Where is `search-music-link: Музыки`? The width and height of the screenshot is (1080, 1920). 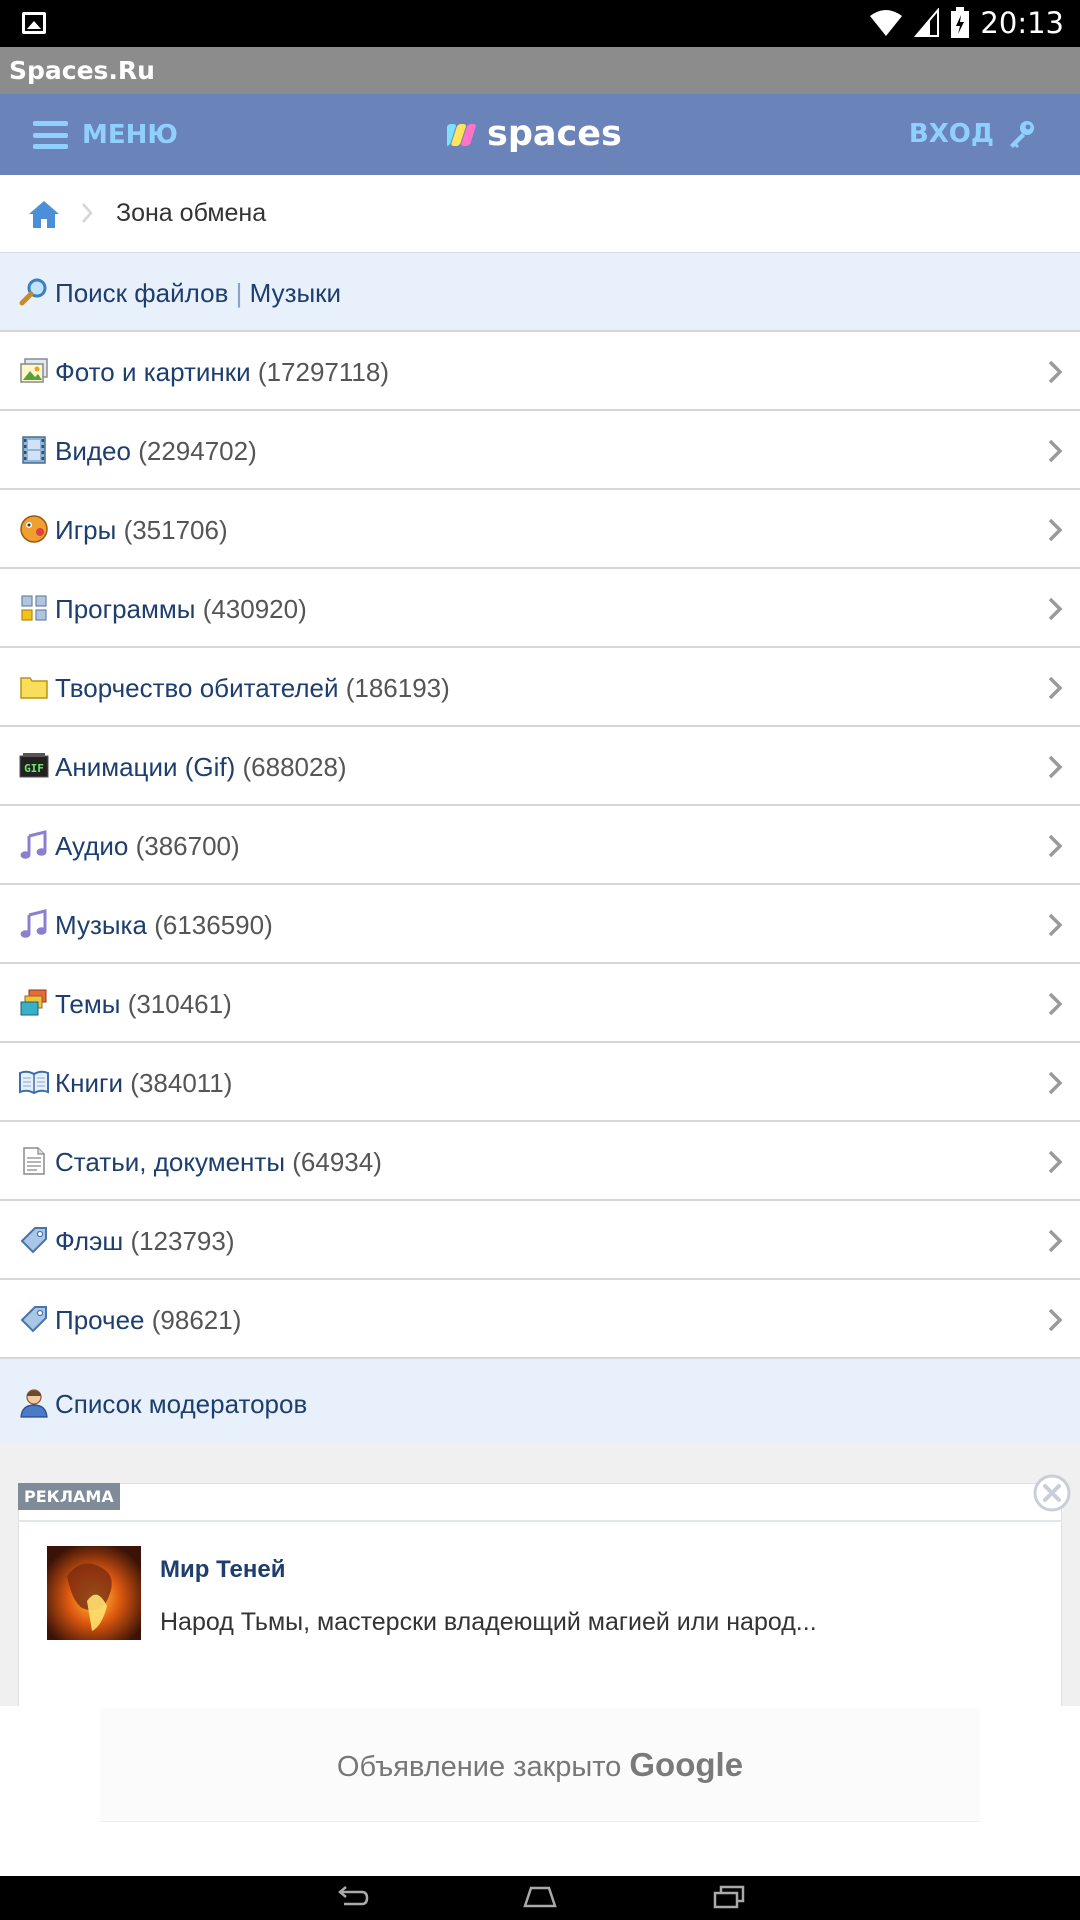 search-music-link: Музыки is located at coordinates (295, 293).